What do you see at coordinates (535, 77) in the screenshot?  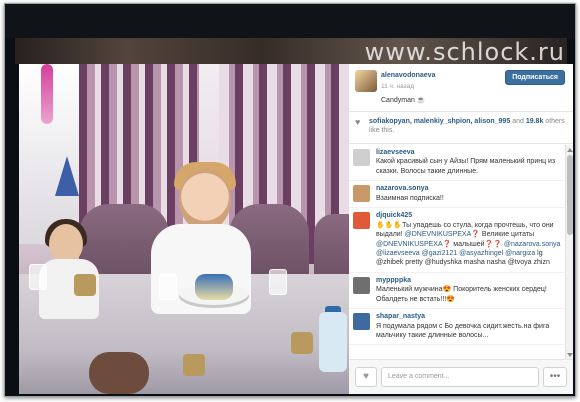 I see `follow-button: Подписаться` at bounding box center [535, 77].